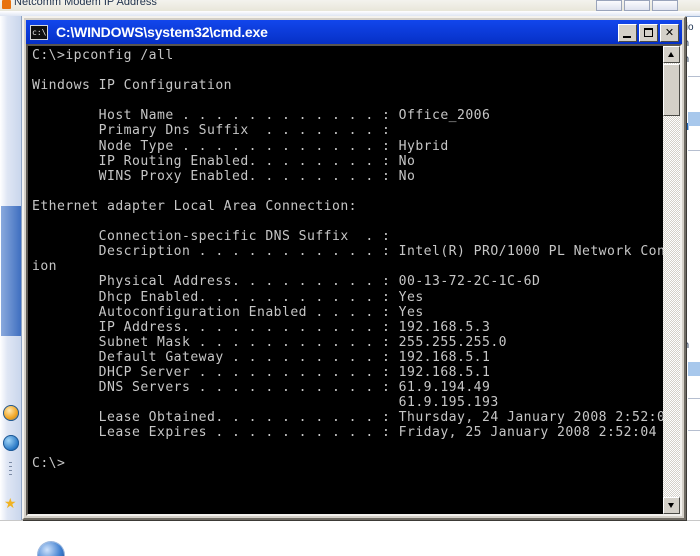 The width and height of the screenshot is (700, 556). What do you see at coordinates (669, 33) in the screenshot?
I see `close-button: ✕` at bounding box center [669, 33].